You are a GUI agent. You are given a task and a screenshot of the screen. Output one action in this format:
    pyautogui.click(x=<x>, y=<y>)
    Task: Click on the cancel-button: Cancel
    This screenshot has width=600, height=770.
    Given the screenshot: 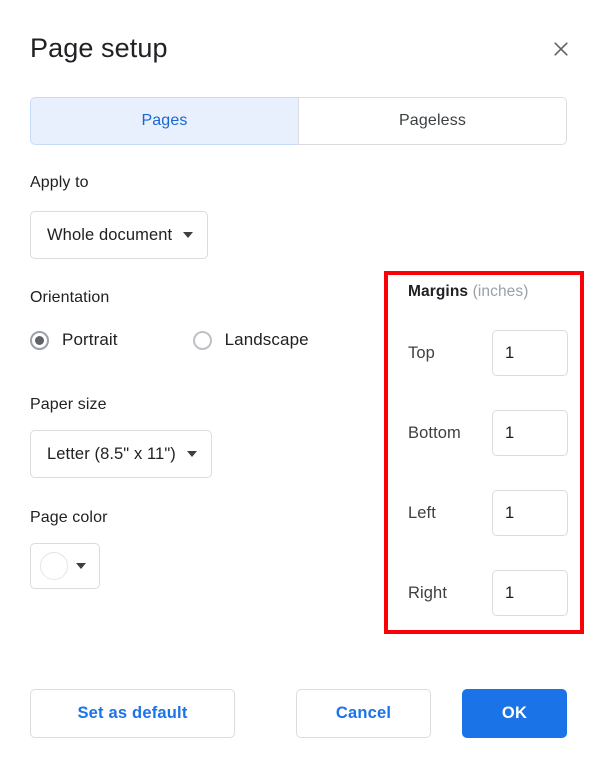 What is the action you would take?
    pyautogui.click(x=363, y=713)
    